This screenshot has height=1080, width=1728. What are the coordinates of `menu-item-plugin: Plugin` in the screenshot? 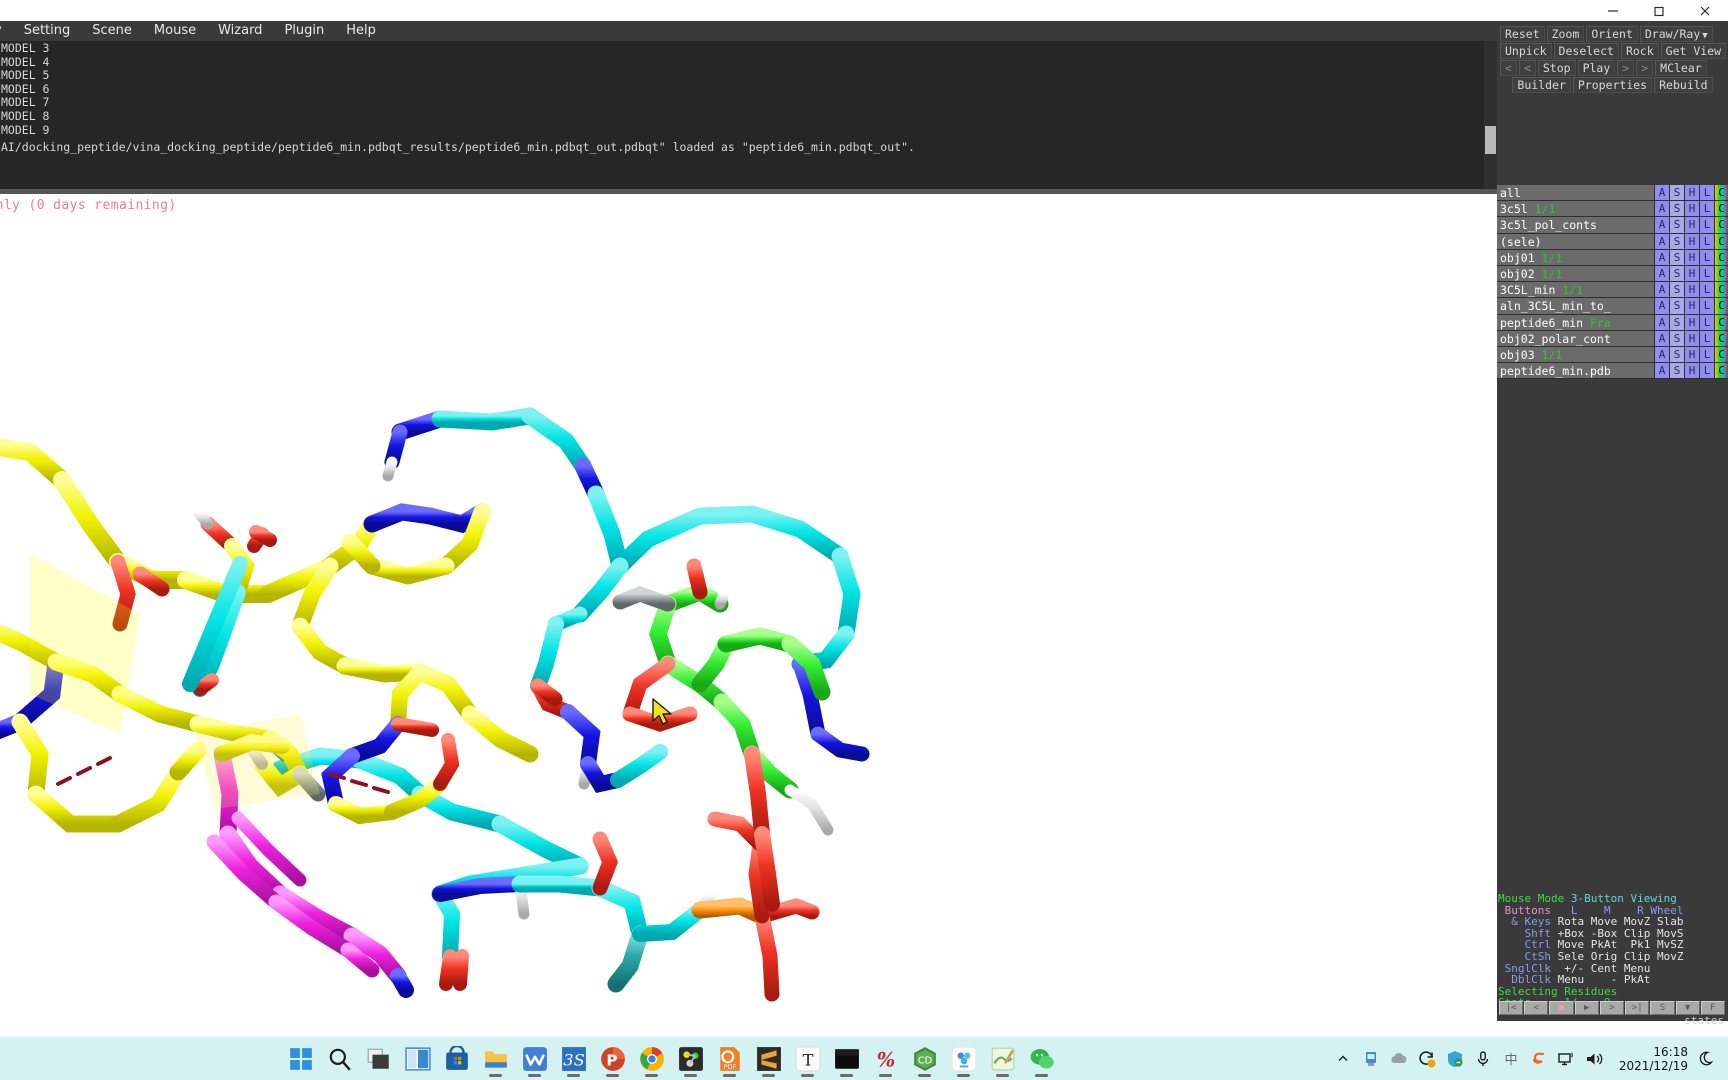 It's located at (304, 31).